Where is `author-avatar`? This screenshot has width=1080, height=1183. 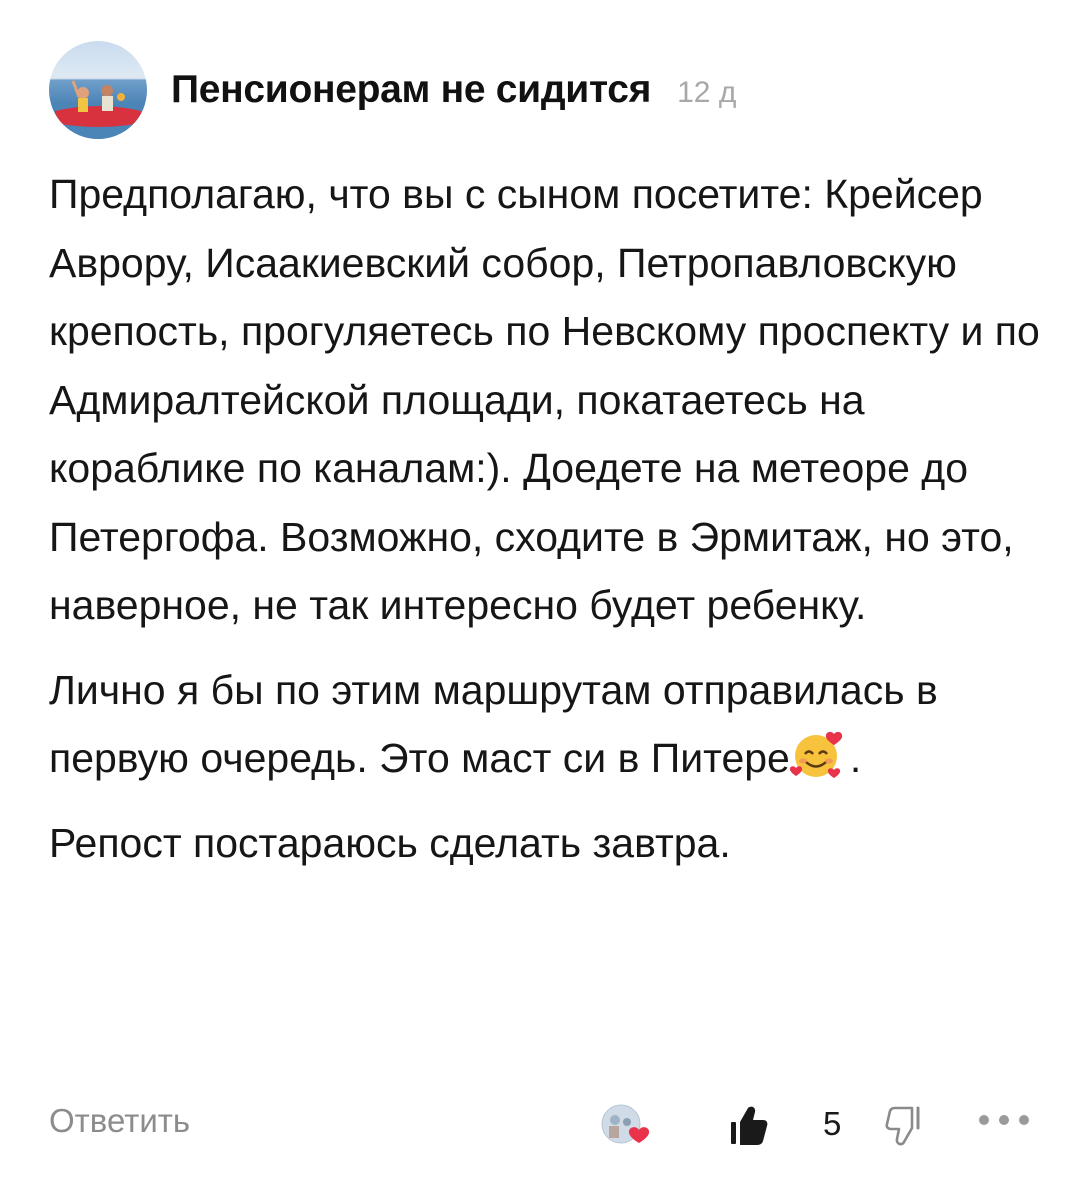 author-avatar is located at coordinates (98, 90).